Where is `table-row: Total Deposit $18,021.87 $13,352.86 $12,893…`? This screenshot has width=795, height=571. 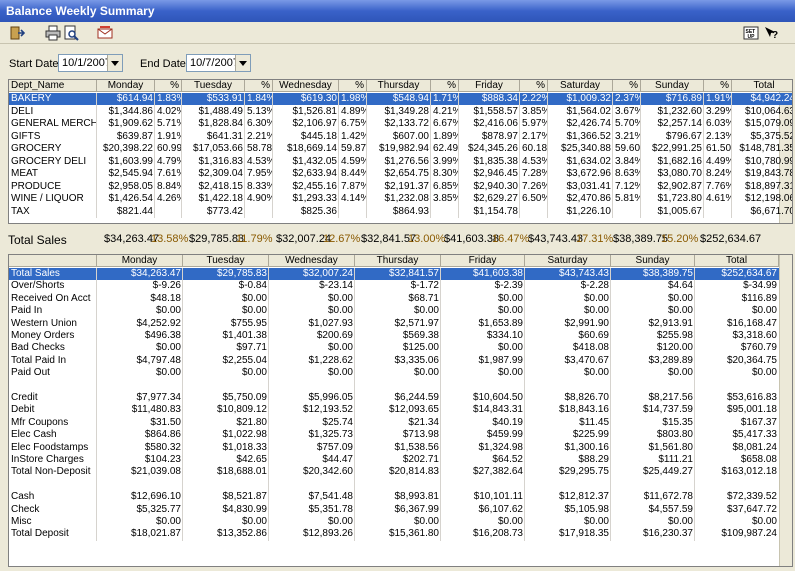
table-row: Total Deposit $18,021.87 $13,352.86 $12,893… is located at coordinates (394, 534).